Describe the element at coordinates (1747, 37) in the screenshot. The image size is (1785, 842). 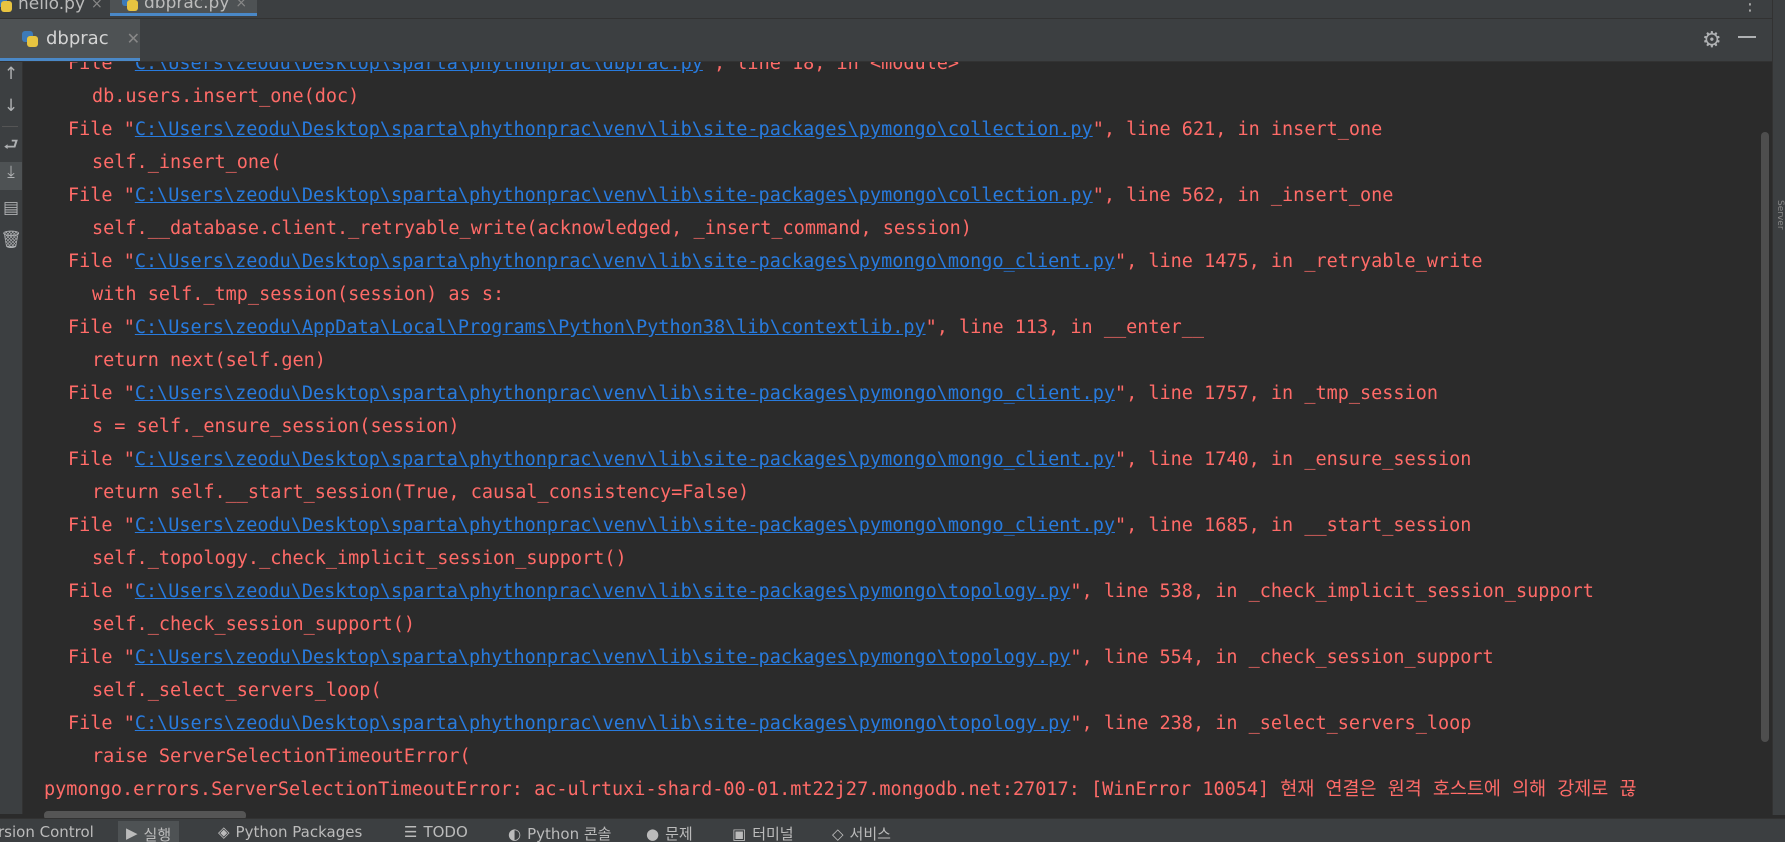
I see `minimize-icon` at that location.